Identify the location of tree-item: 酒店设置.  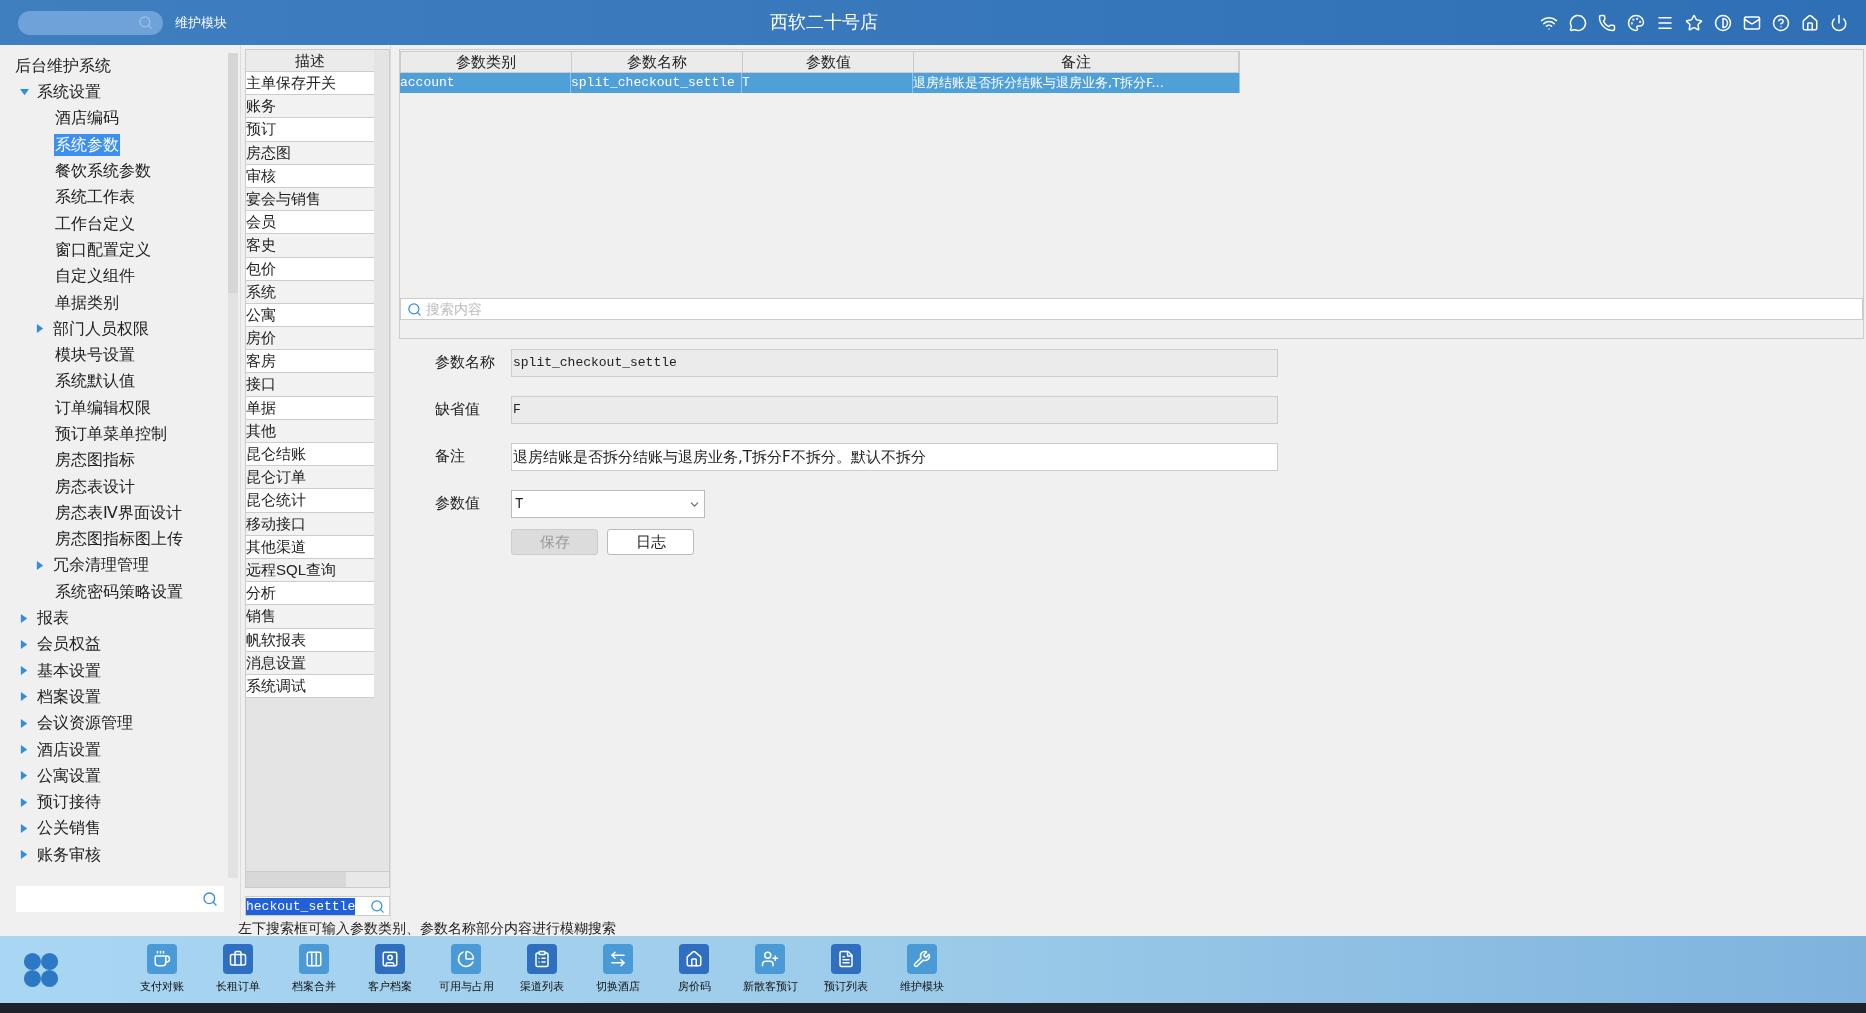
(69, 749).